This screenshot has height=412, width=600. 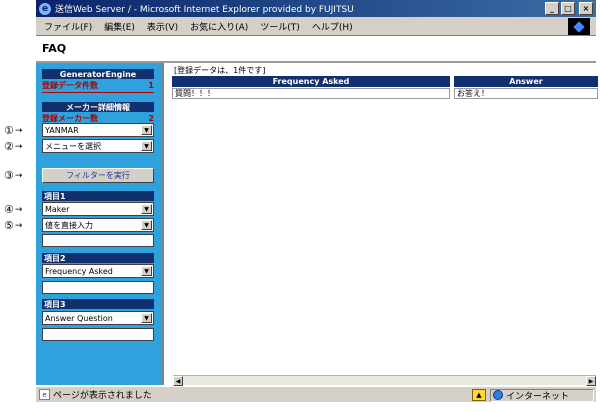 I want to click on item2-header: 項目2, so click(x=98, y=258).